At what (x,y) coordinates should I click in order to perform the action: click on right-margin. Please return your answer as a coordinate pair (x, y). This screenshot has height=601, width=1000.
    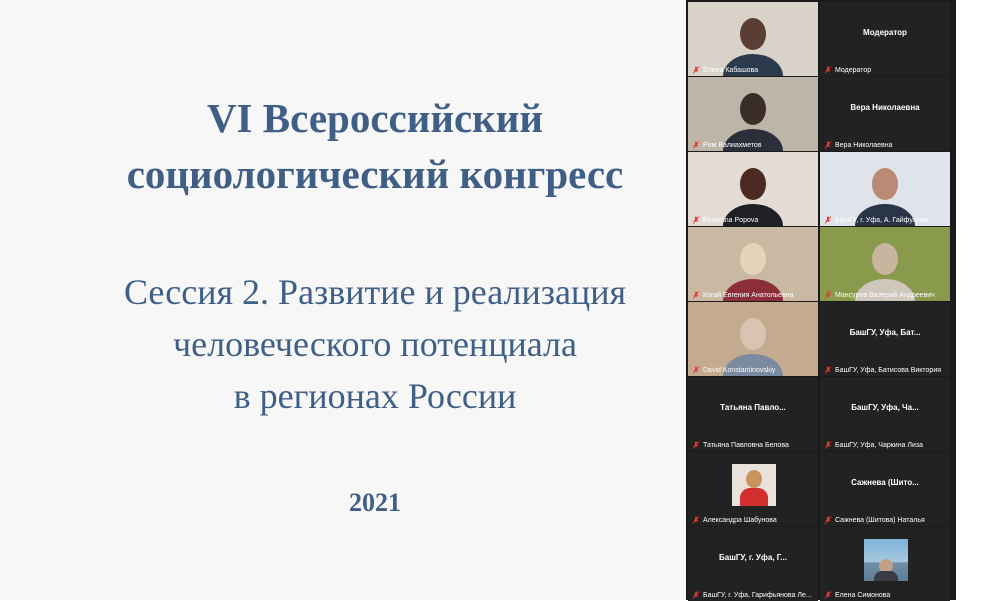
    Looking at the image, I should click on (978, 300).